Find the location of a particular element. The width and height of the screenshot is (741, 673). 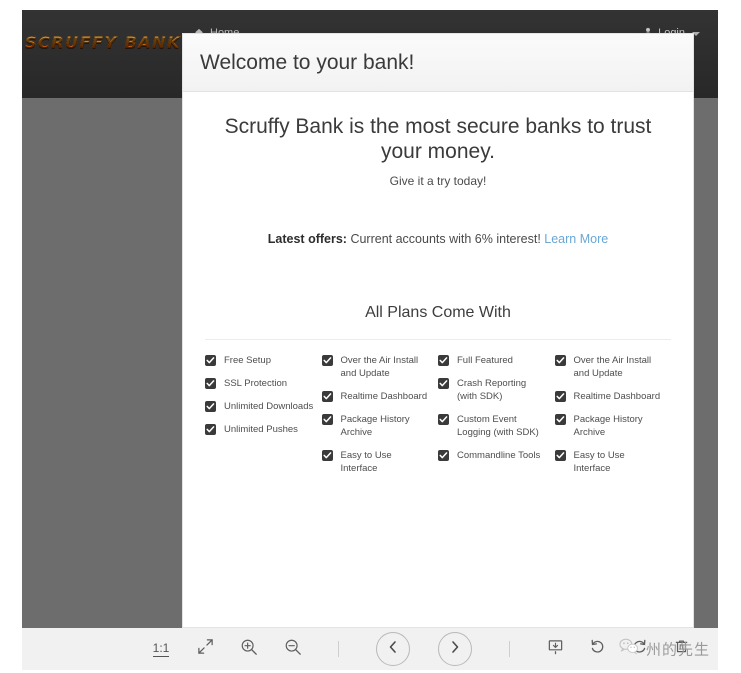

brand-logo-text: SCRUFFY BANK is located at coordinates (103, 42).